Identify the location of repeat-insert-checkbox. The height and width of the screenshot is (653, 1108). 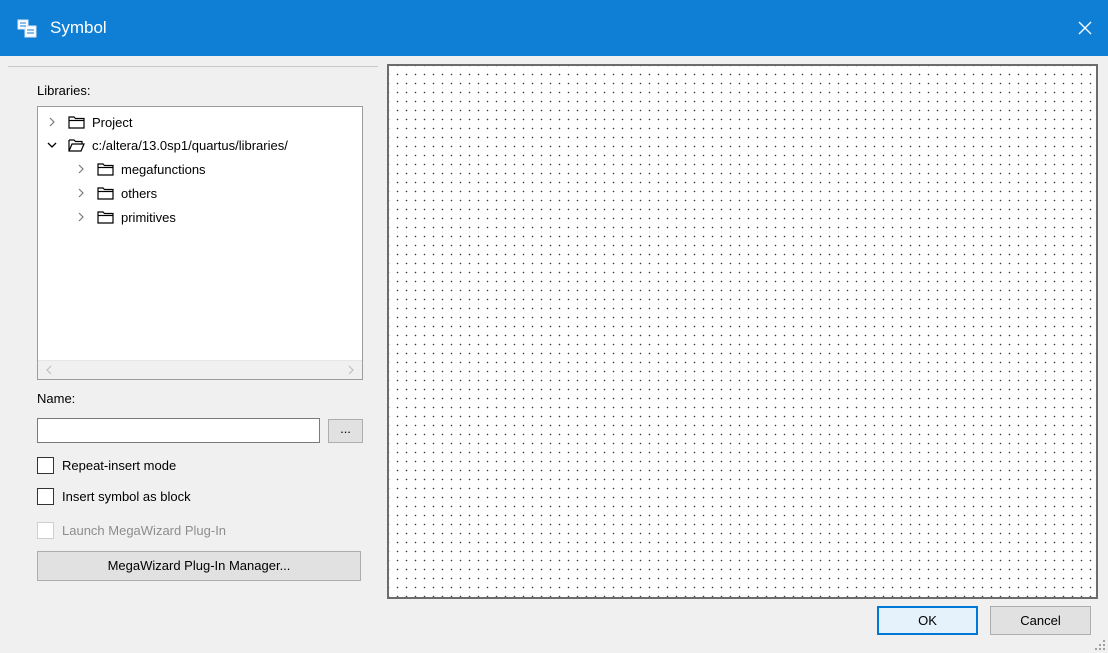
(45, 465).